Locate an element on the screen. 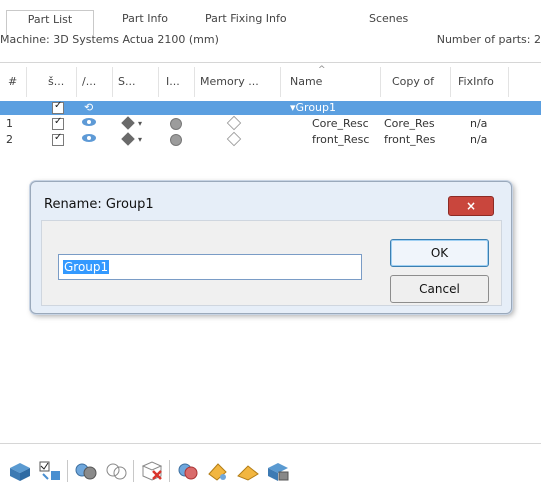  close-button: × is located at coordinates (471, 206).